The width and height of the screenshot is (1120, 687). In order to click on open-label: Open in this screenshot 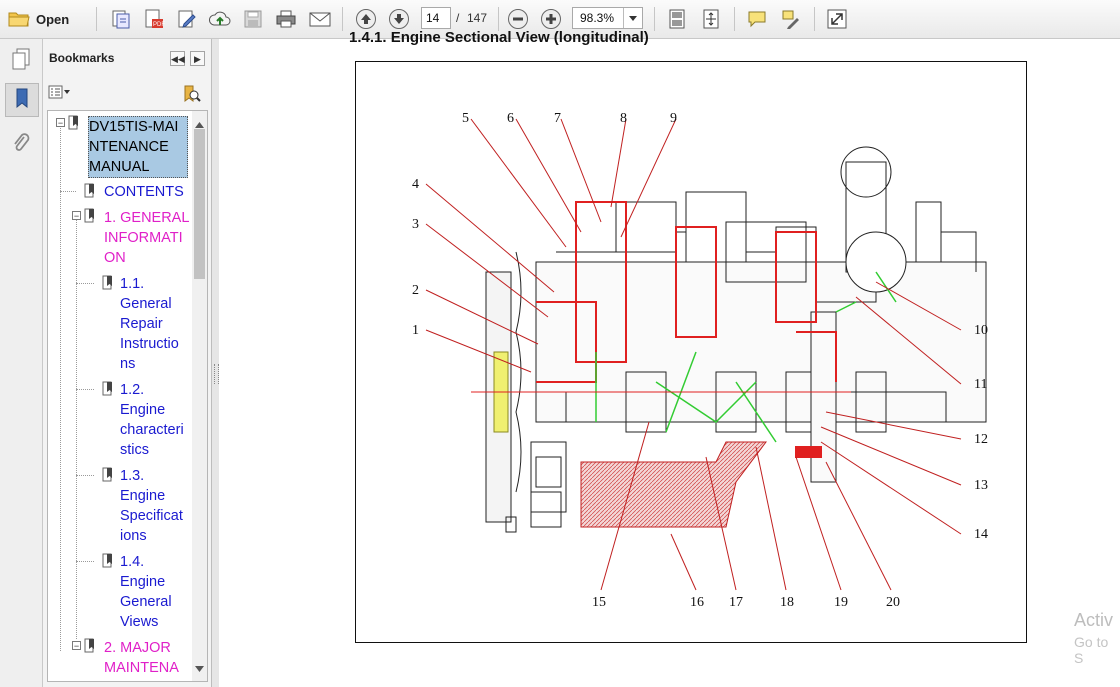, I will do `click(53, 19)`.